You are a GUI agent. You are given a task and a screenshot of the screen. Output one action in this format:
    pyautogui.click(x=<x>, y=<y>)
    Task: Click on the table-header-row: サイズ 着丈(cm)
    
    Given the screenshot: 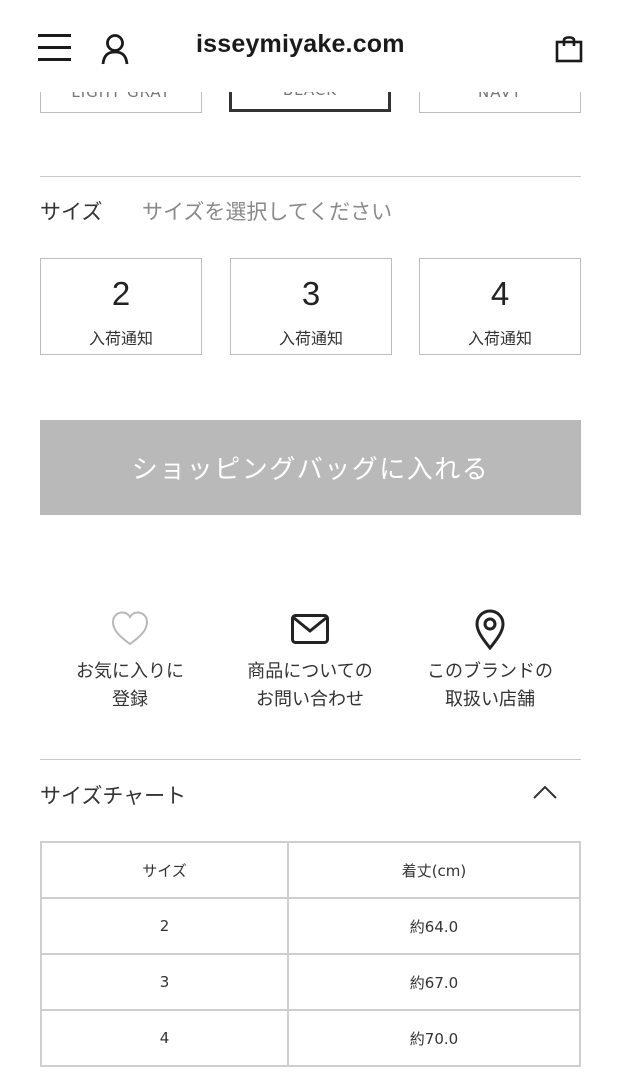 What is the action you would take?
    pyautogui.click(x=310, y=870)
    